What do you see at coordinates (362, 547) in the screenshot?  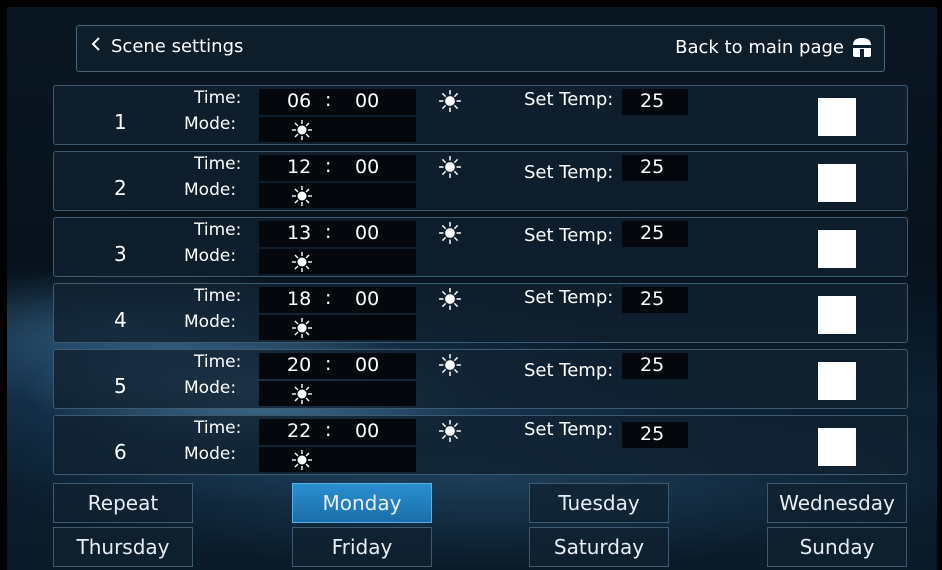 I see `day-friday-button: Friday` at bounding box center [362, 547].